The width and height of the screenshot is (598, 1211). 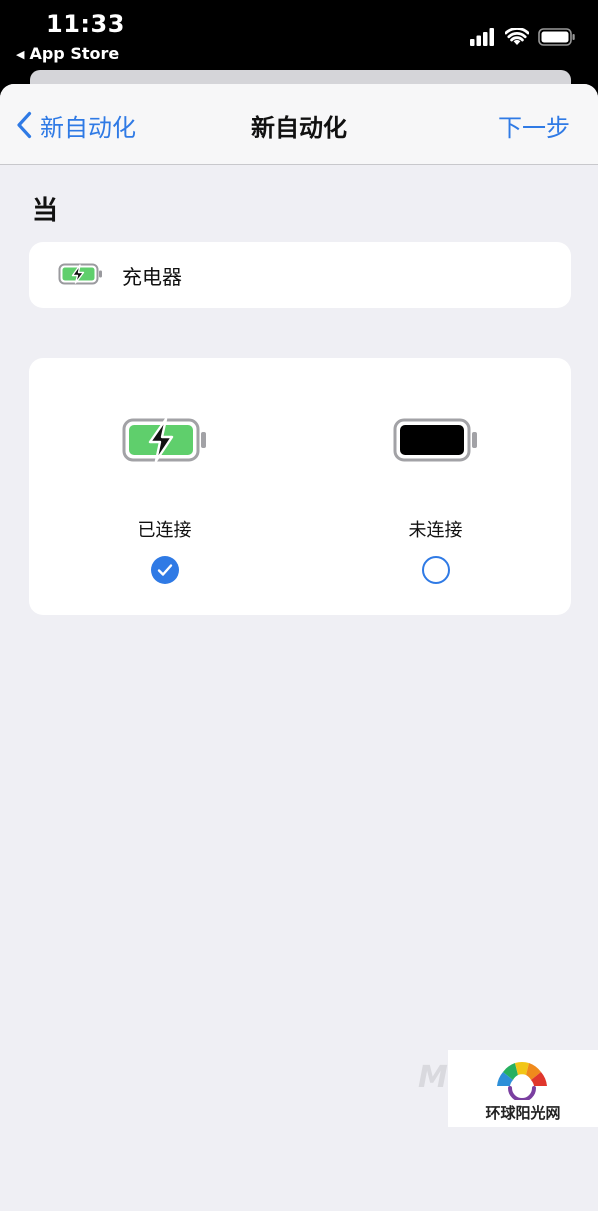 I want to click on status-icons, so click(x=523, y=37).